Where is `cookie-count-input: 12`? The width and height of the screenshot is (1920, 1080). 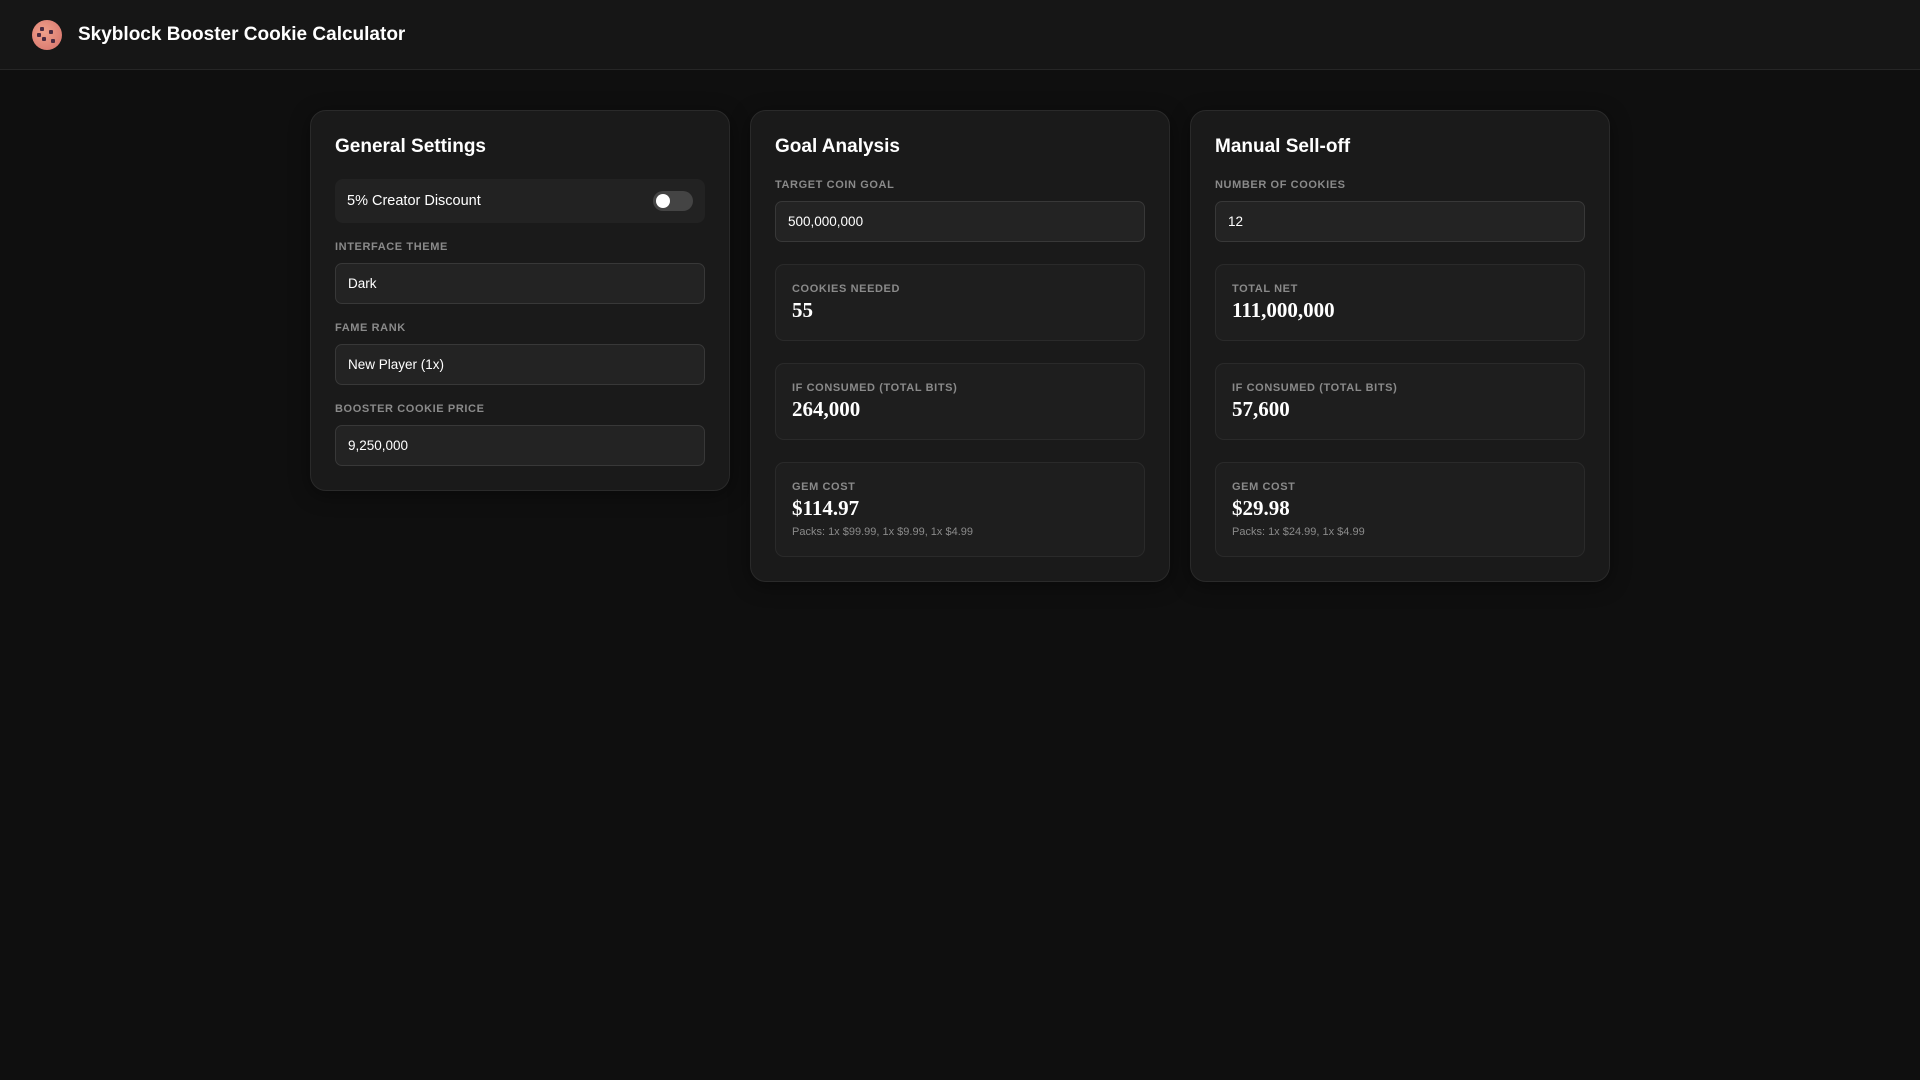
cookie-count-input: 12 is located at coordinates (1400, 221).